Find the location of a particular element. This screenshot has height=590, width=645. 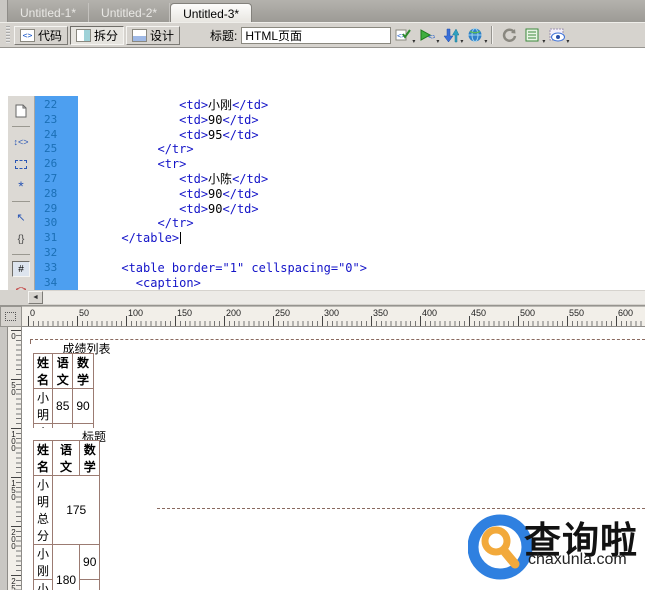

file-management-button: ▾ is located at coordinates (451, 35).